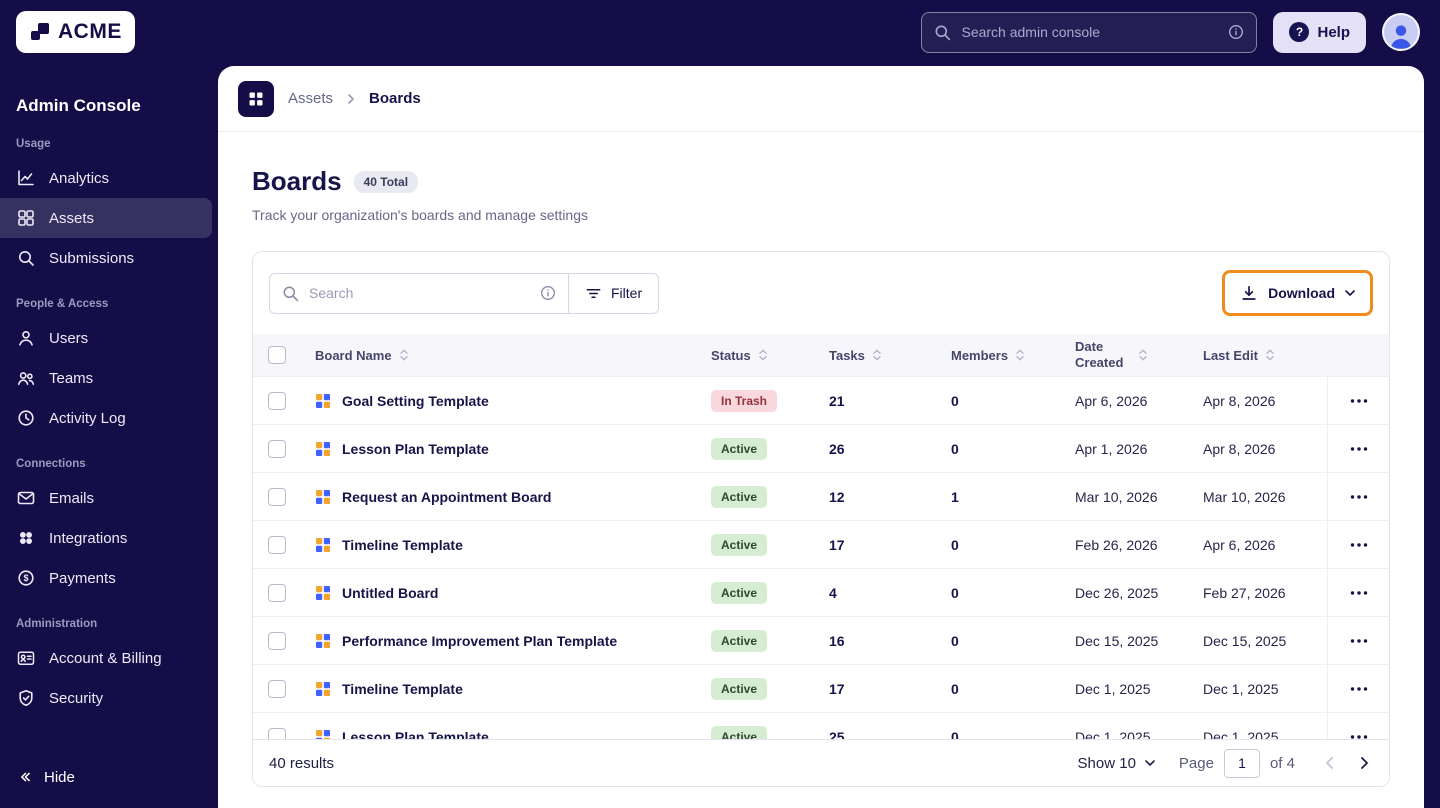 This screenshot has height=808, width=1440. Describe the element at coordinates (1239, 400) in the screenshot. I see `last-edit: Apr 8, 2026` at that location.